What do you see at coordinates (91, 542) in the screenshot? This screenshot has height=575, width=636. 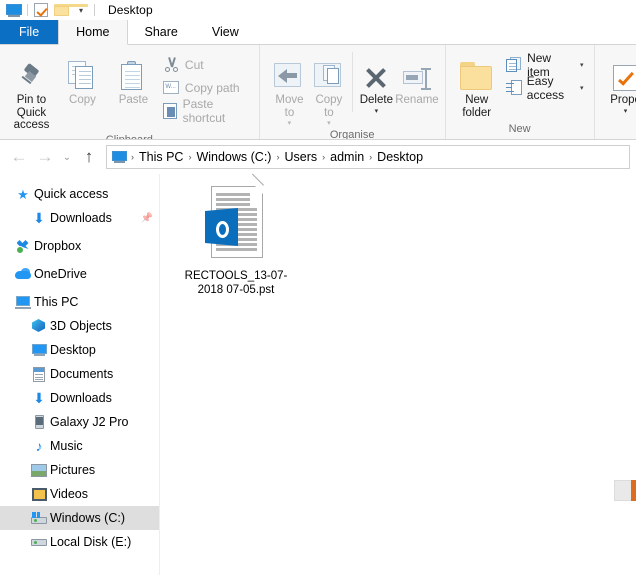 I see `sidebar-label: Local Disk (E:)` at bounding box center [91, 542].